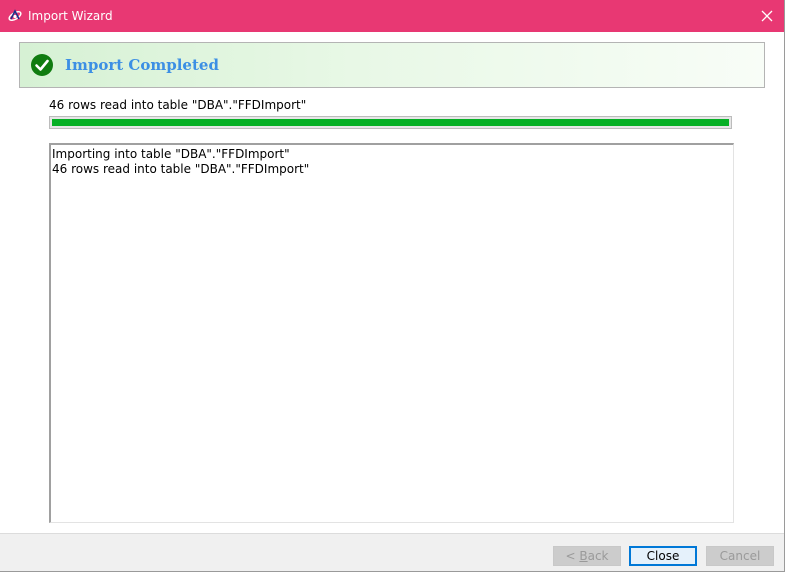 This screenshot has width=786, height=572. What do you see at coordinates (583, 556) in the screenshot?
I see `back-button-mnemonic: B` at bounding box center [583, 556].